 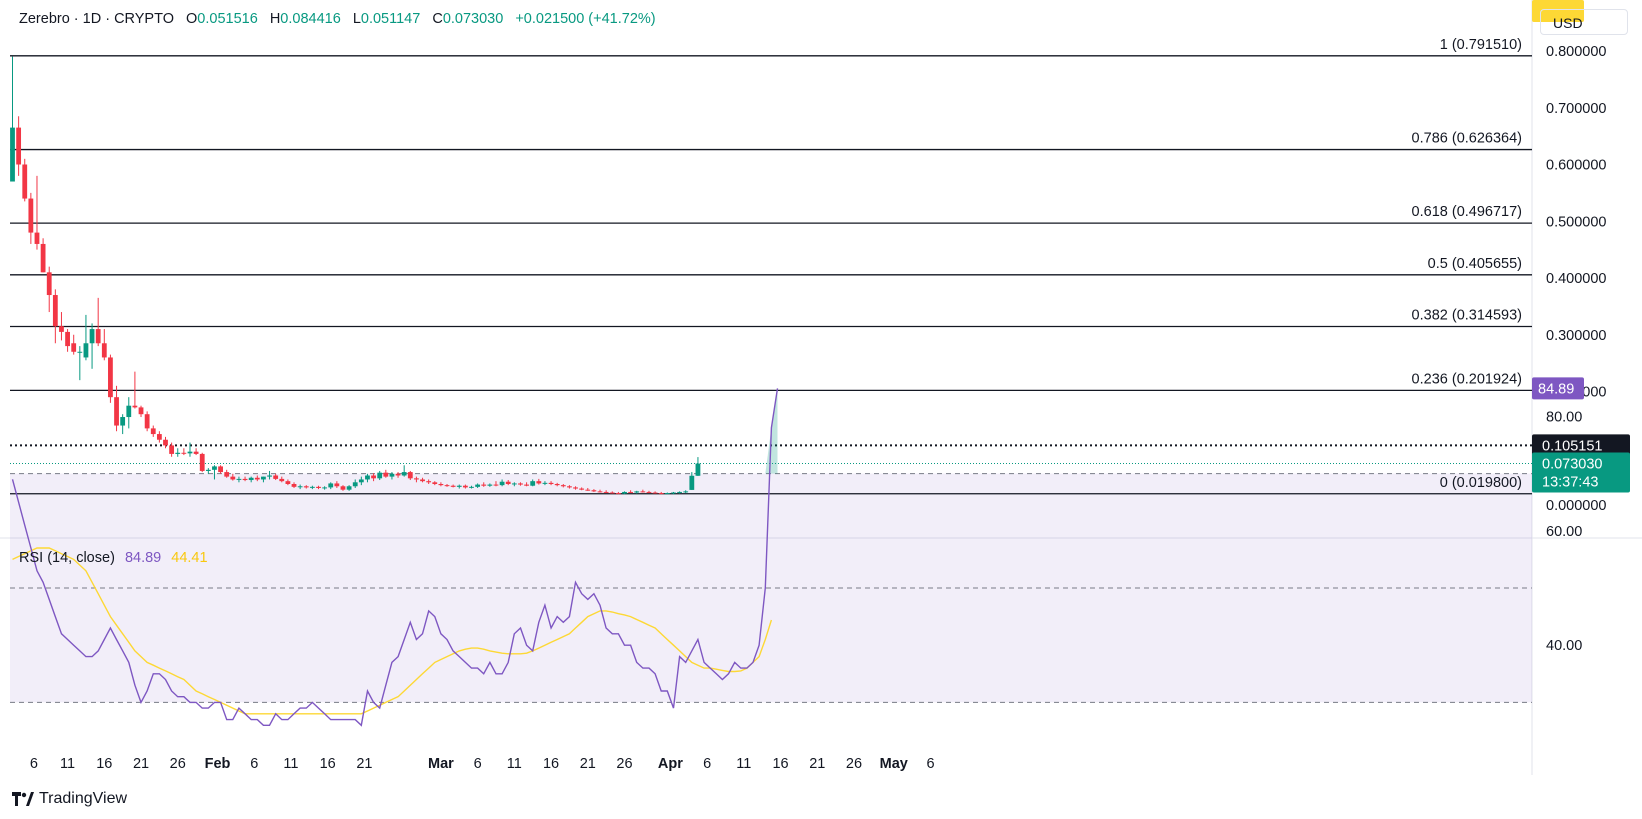 I want to click on open-value: 0.051516, so click(x=227, y=19).